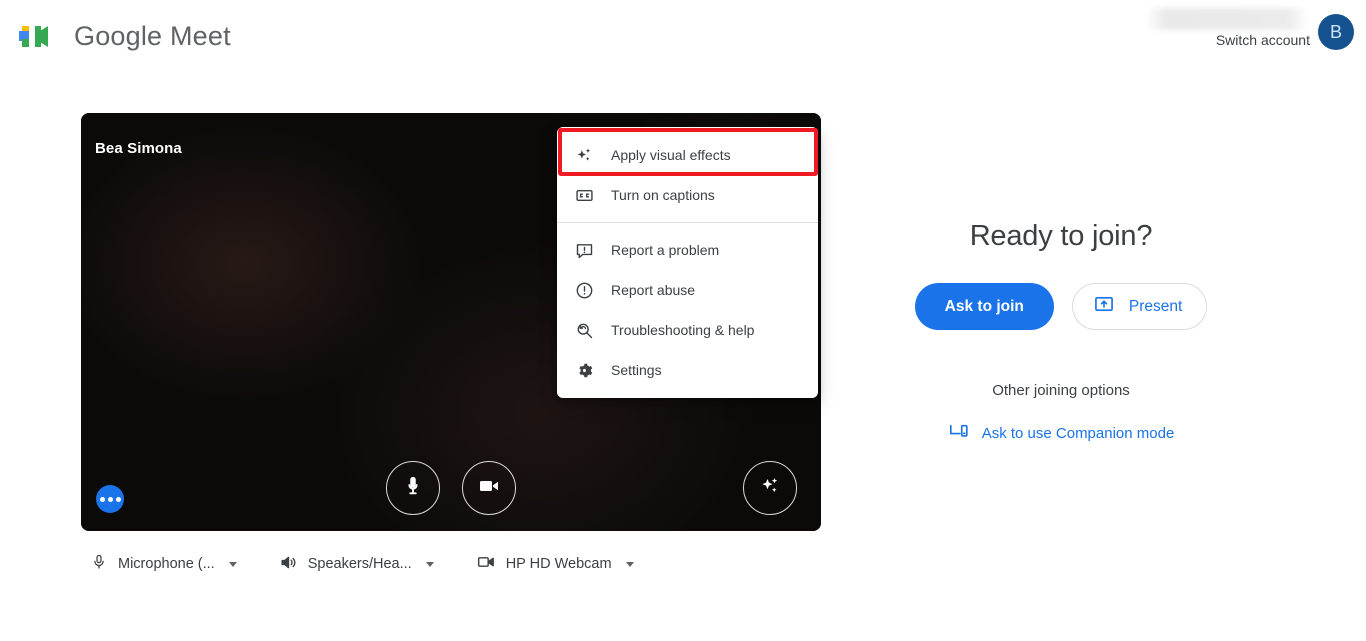 The width and height of the screenshot is (1366, 641). I want to click on present-button-label: Present, so click(1155, 306).